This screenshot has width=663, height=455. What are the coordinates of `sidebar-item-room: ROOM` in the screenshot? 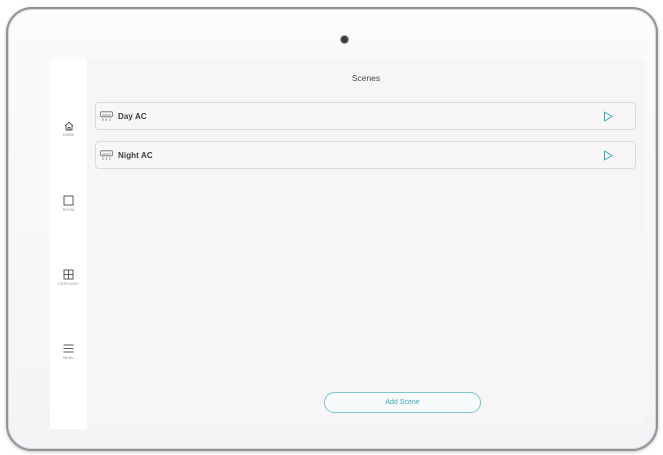 It's located at (68, 212).